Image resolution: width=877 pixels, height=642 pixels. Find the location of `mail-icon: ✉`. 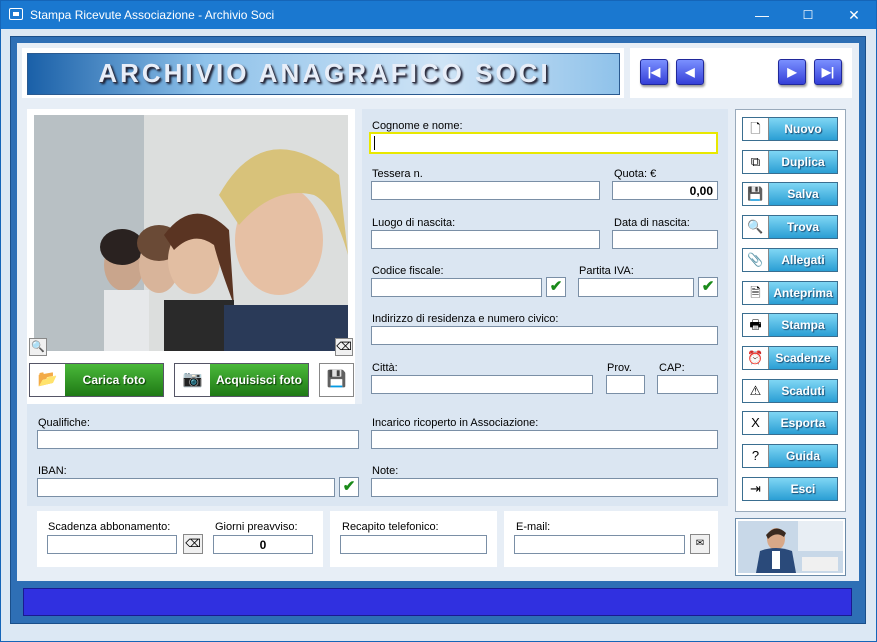

mail-icon: ✉ is located at coordinates (700, 543).